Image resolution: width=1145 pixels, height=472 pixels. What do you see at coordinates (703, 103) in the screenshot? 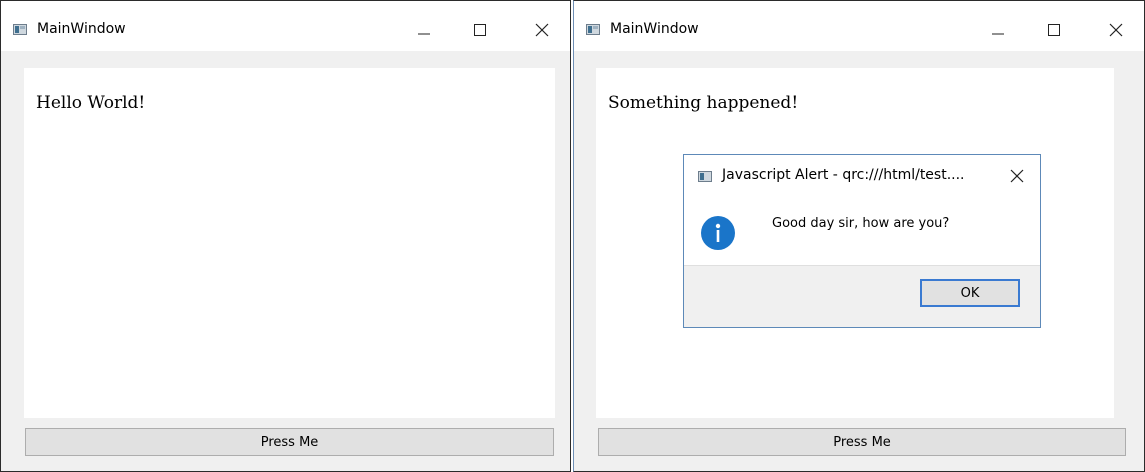
I see `web-content-text: Something happened!` at bounding box center [703, 103].